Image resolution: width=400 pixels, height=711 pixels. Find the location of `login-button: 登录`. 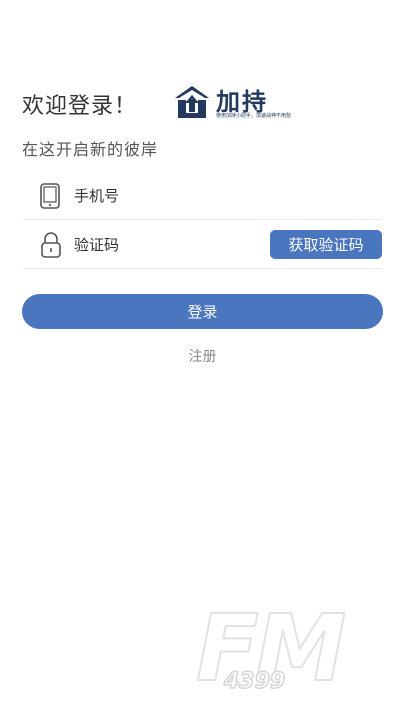

login-button: 登录 is located at coordinates (202, 311).